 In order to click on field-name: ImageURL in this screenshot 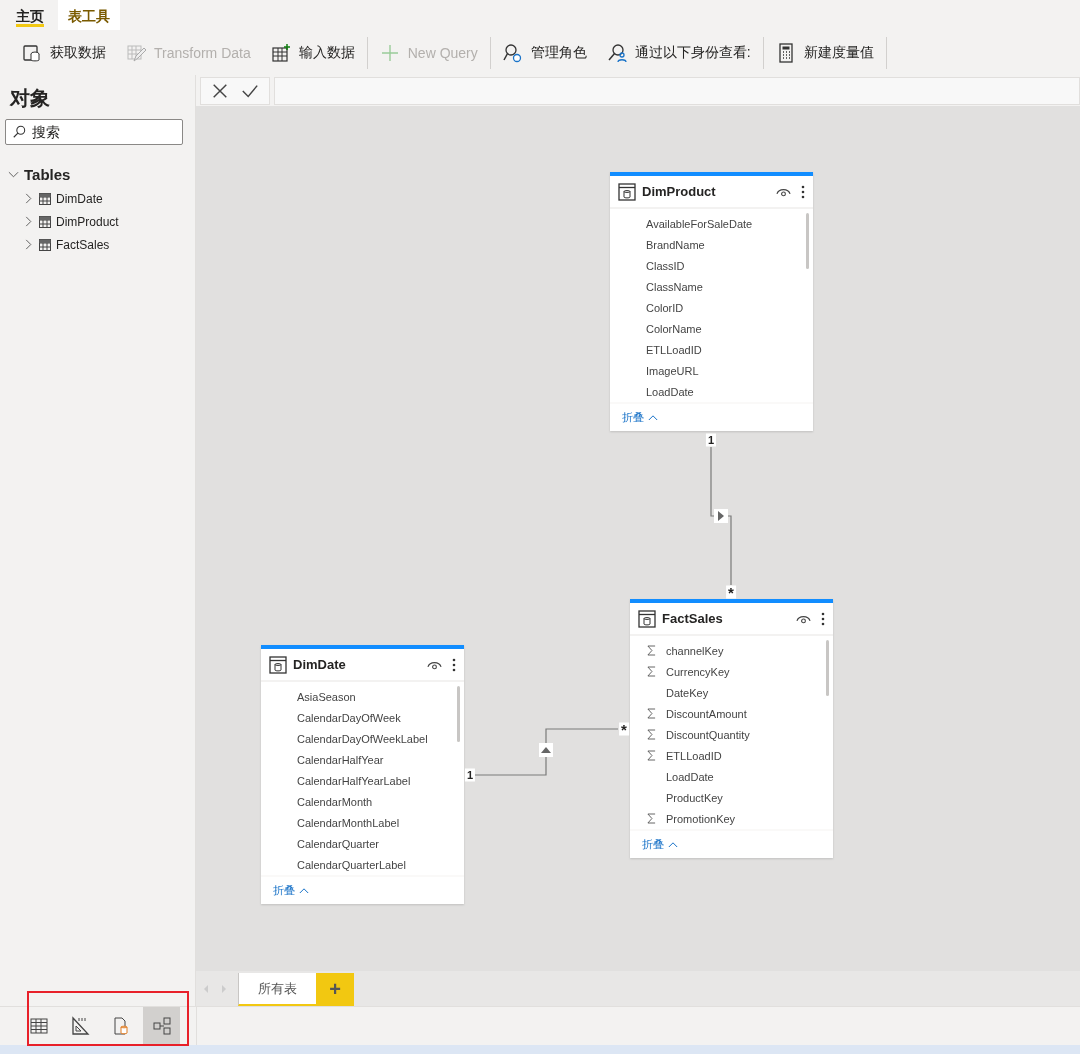, I will do `click(672, 370)`.